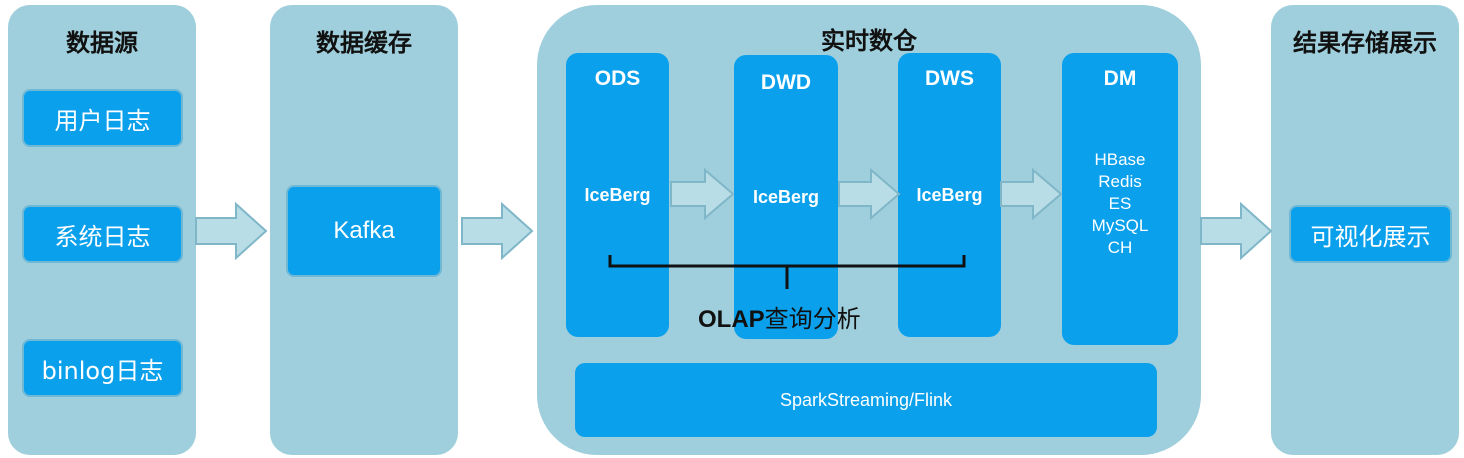 The image size is (1464, 458). I want to click on result-panel: 结果存储展示 可视化展示, so click(1365, 230).